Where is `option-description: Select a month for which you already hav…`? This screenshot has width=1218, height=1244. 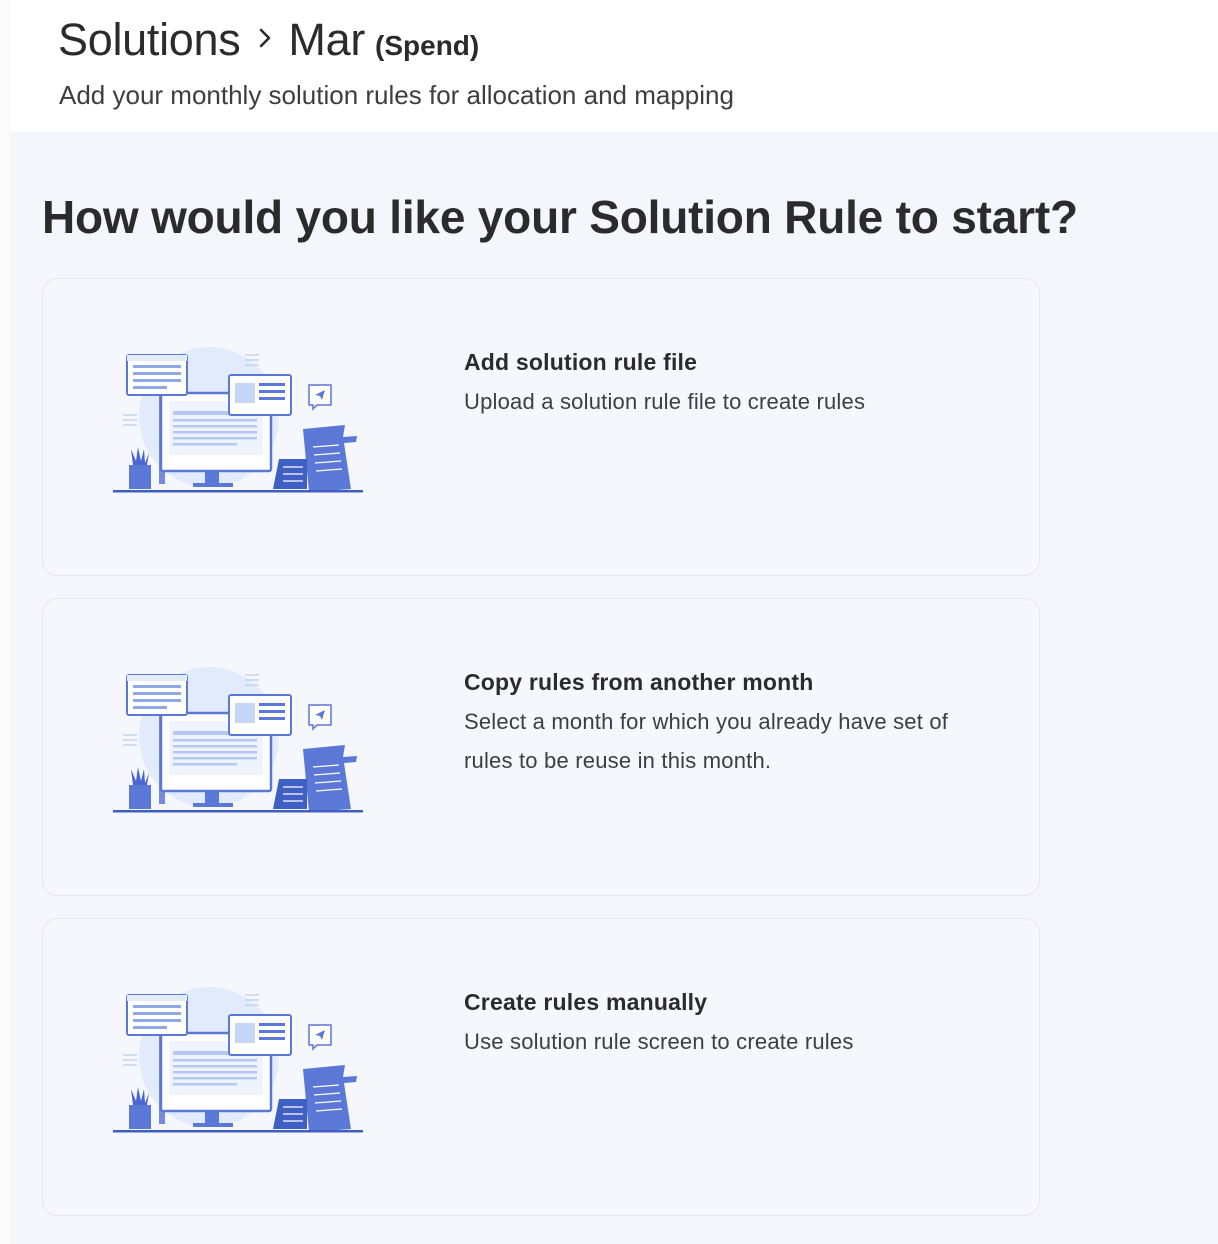 option-description: Select a month for which you already hav… is located at coordinates (706, 741).